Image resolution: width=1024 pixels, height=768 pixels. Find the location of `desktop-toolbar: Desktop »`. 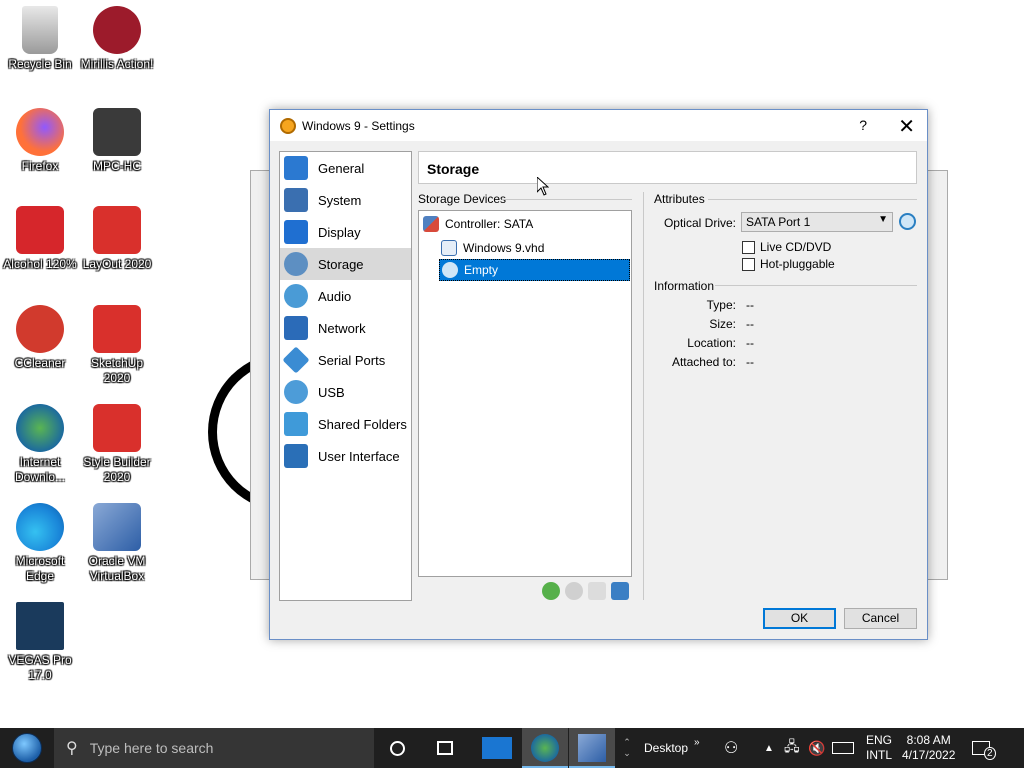

desktop-toolbar: Desktop » is located at coordinates (672, 748).